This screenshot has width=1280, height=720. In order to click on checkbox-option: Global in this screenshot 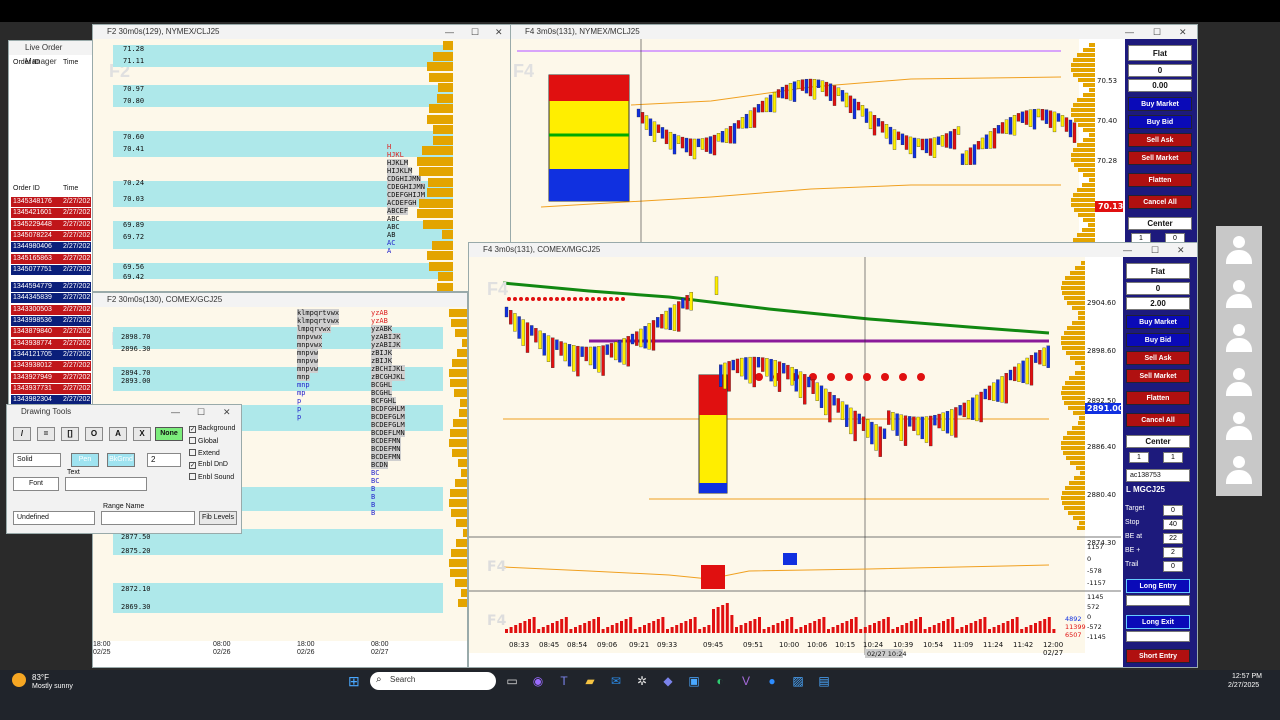, I will do `click(203, 441)`.